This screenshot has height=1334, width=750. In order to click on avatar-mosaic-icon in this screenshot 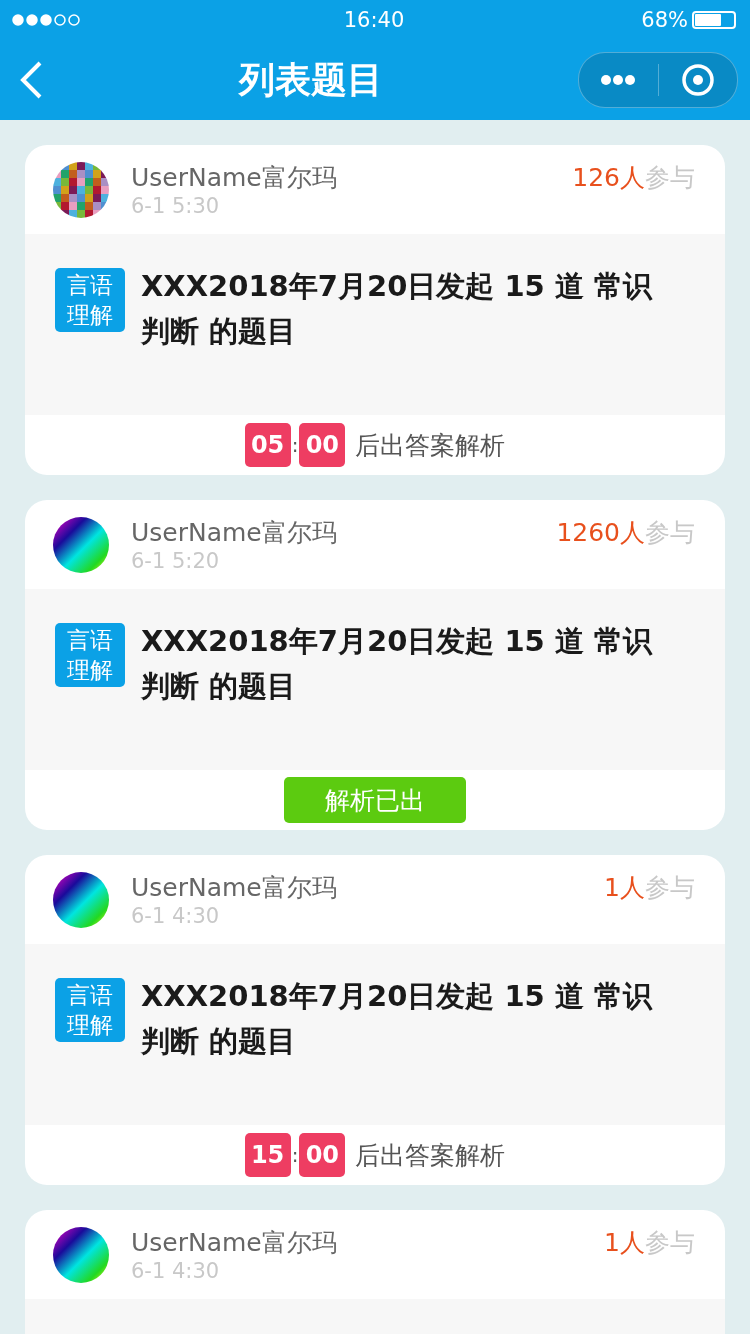, I will do `click(81, 189)`.